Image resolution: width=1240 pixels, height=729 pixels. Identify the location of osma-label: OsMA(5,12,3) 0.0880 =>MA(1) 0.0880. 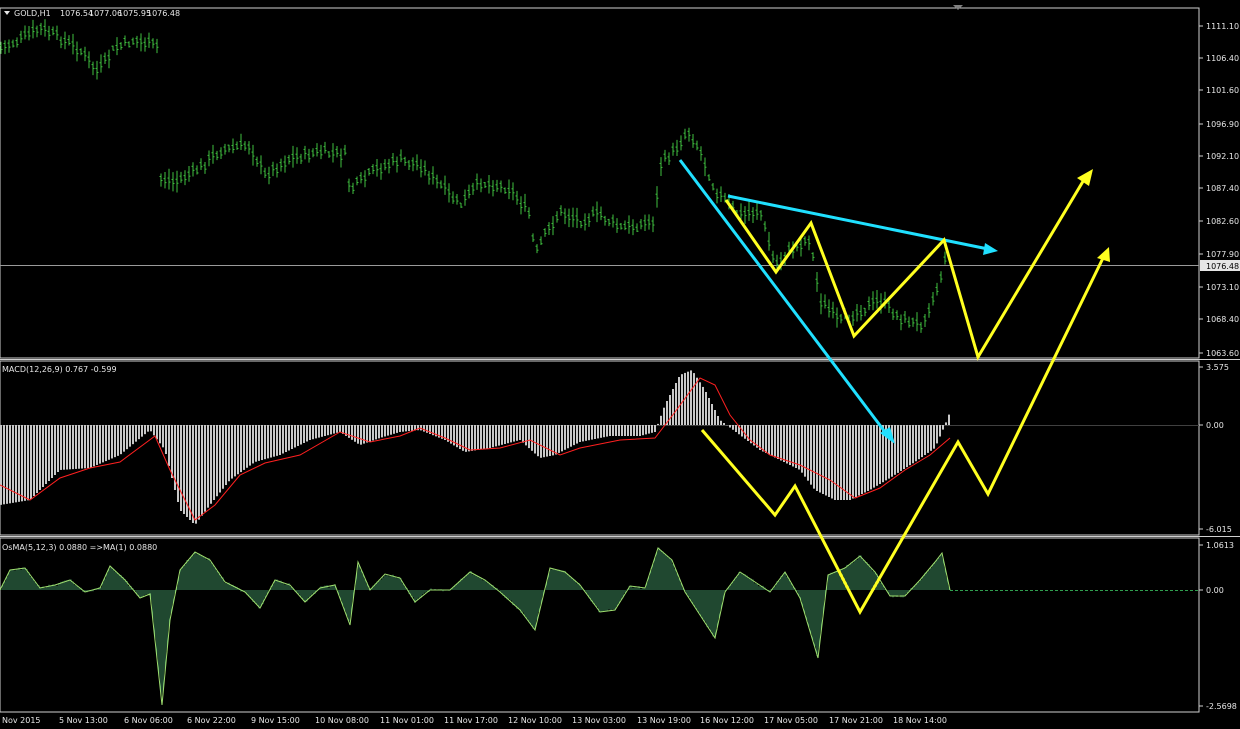
(79, 547).